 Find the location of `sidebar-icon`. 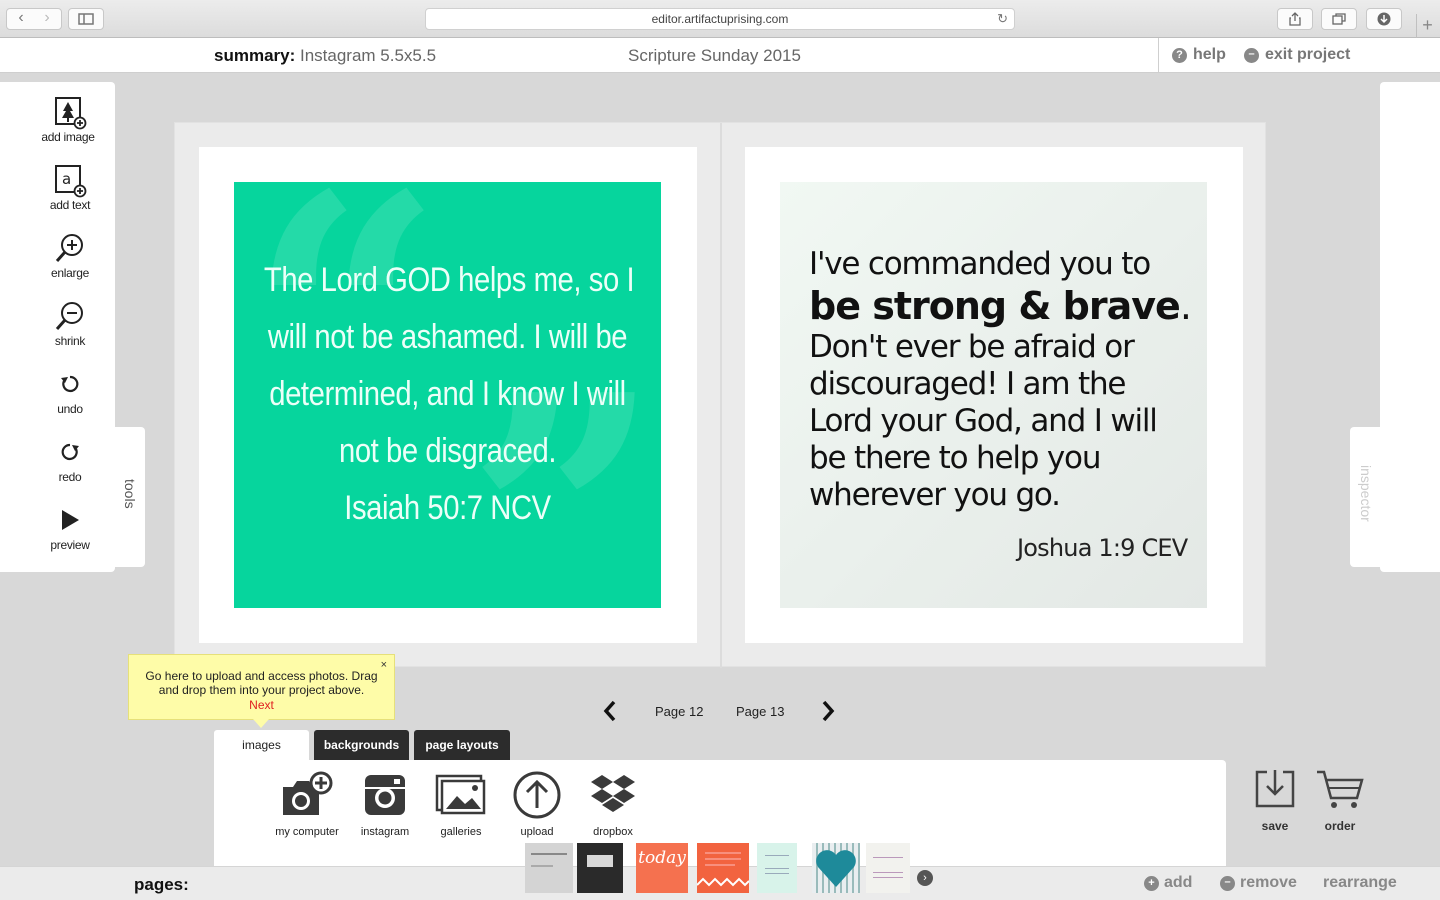

sidebar-icon is located at coordinates (86, 19).